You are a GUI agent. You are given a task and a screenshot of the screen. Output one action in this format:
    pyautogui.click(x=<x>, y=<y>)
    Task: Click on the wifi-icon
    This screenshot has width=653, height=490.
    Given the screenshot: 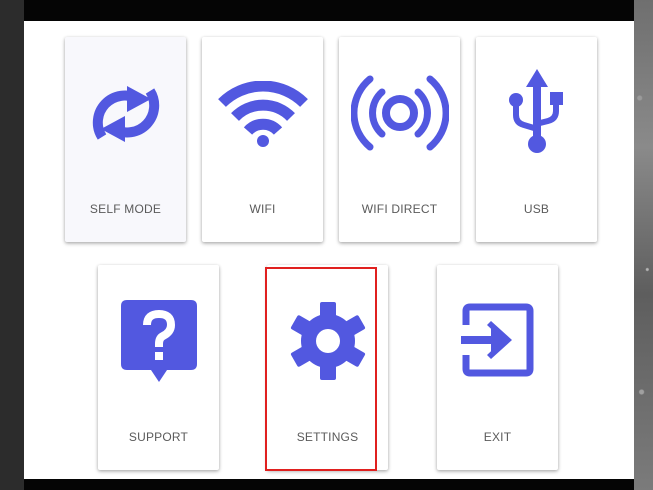 What is the action you would take?
    pyautogui.click(x=262, y=115)
    